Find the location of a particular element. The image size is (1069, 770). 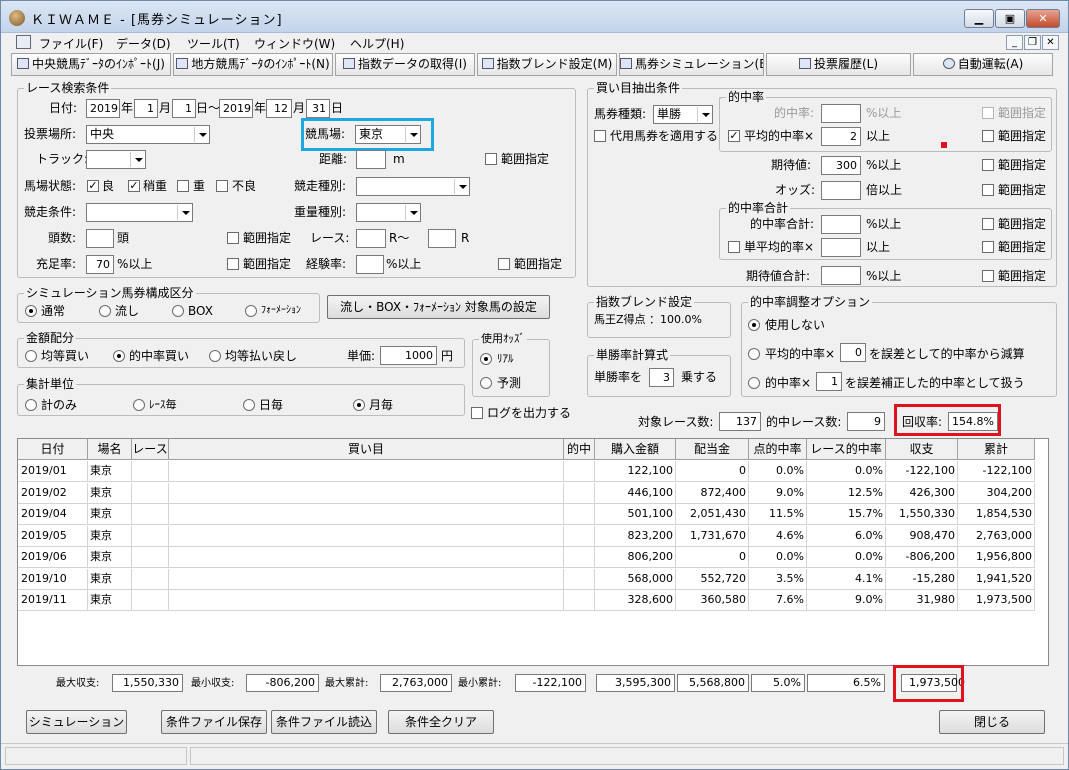

column-header: 配当金 is located at coordinates (712, 449).